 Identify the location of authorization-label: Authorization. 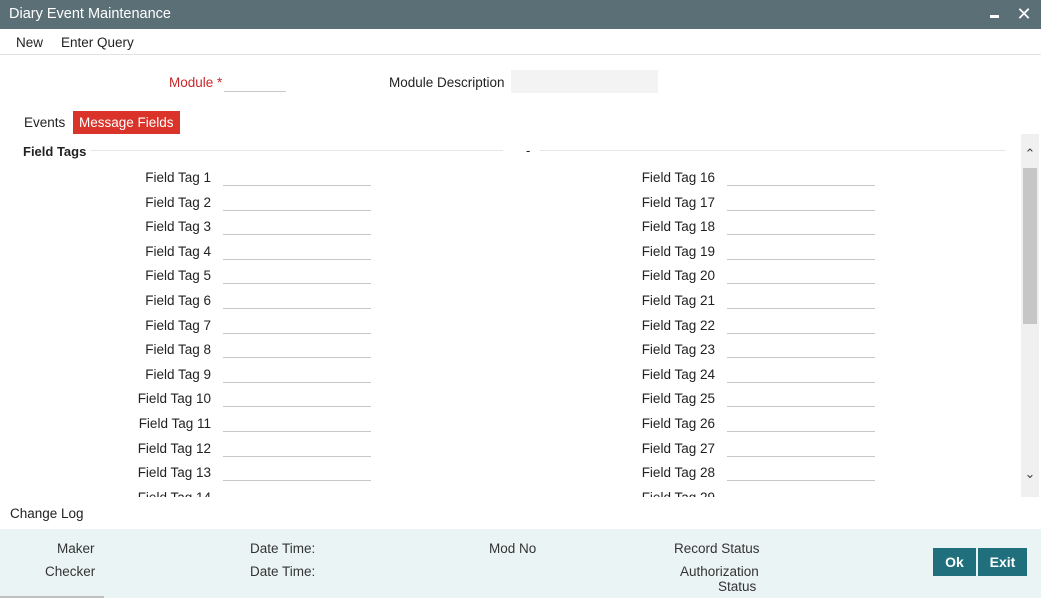
(719, 571).